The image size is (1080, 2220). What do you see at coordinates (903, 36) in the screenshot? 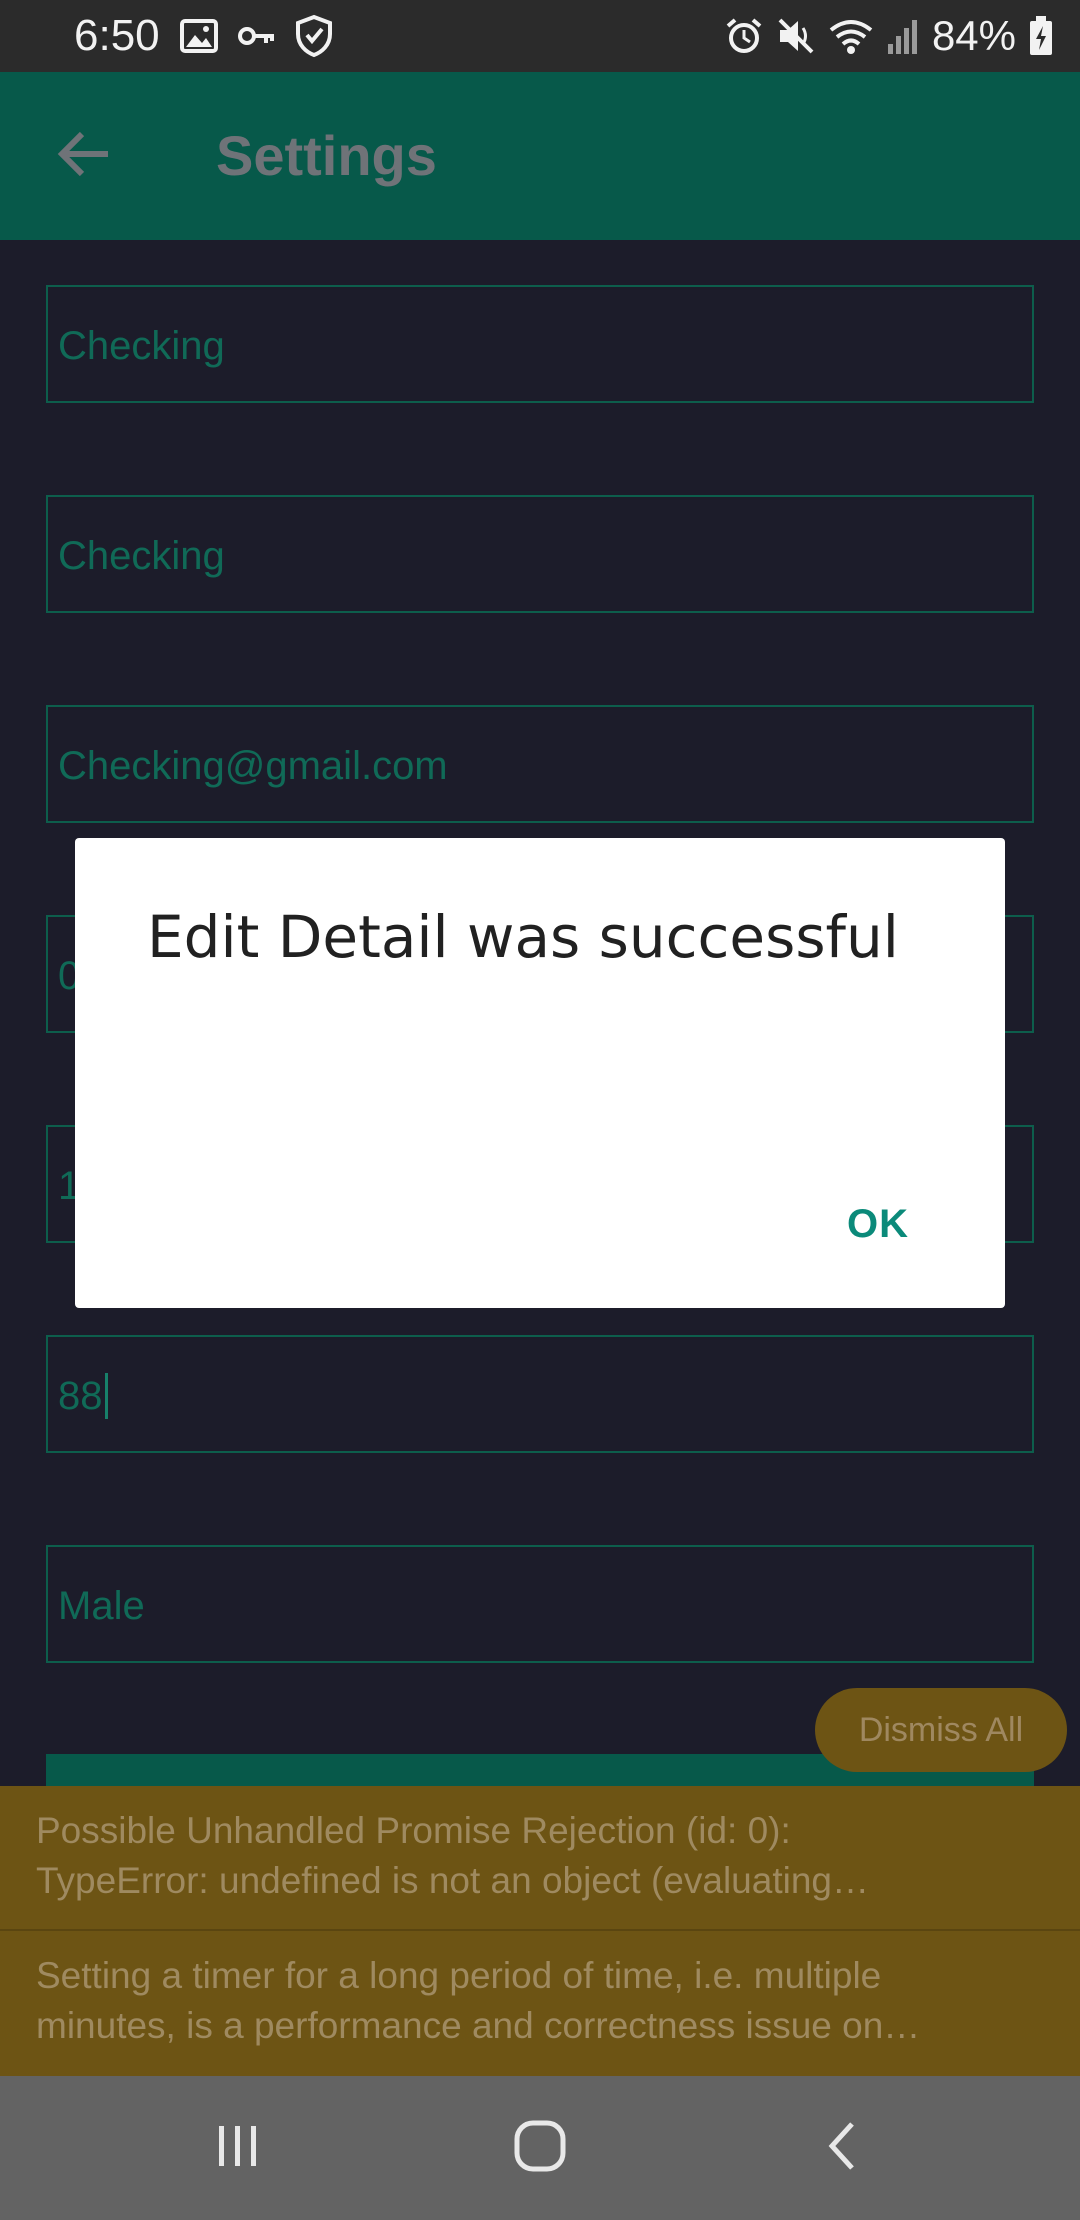
I see `signal-icon` at bounding box center [903, 36].